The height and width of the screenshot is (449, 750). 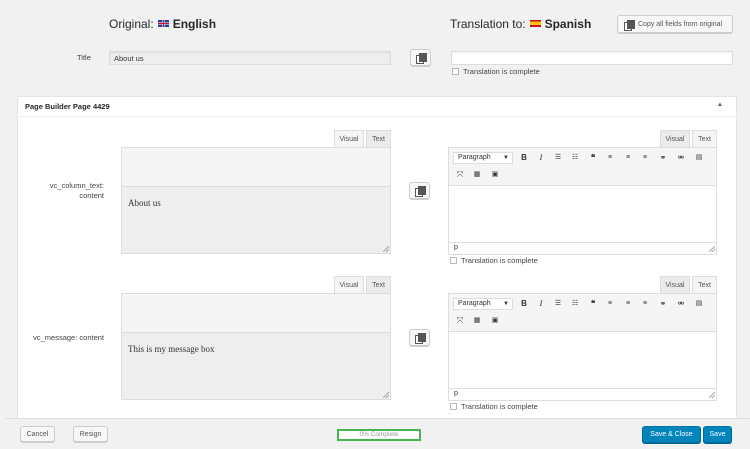 What do you see at coordinates (349, 284) in the screenshot?
I see `field-2-original-tab-visual: Visual` at bounding box center [349, 284].